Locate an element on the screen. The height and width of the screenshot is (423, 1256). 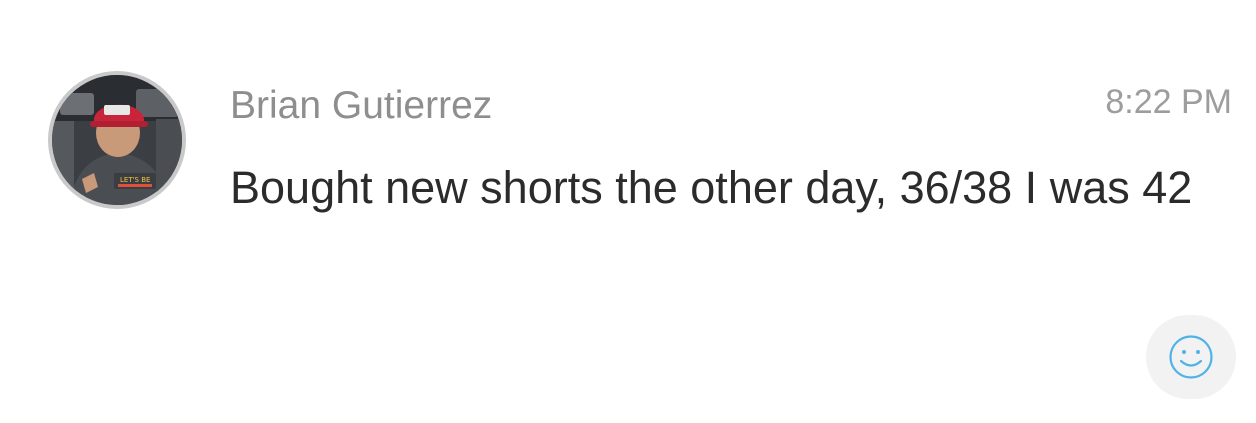
smiley-face-icon is located at coordinates (1191, 357).